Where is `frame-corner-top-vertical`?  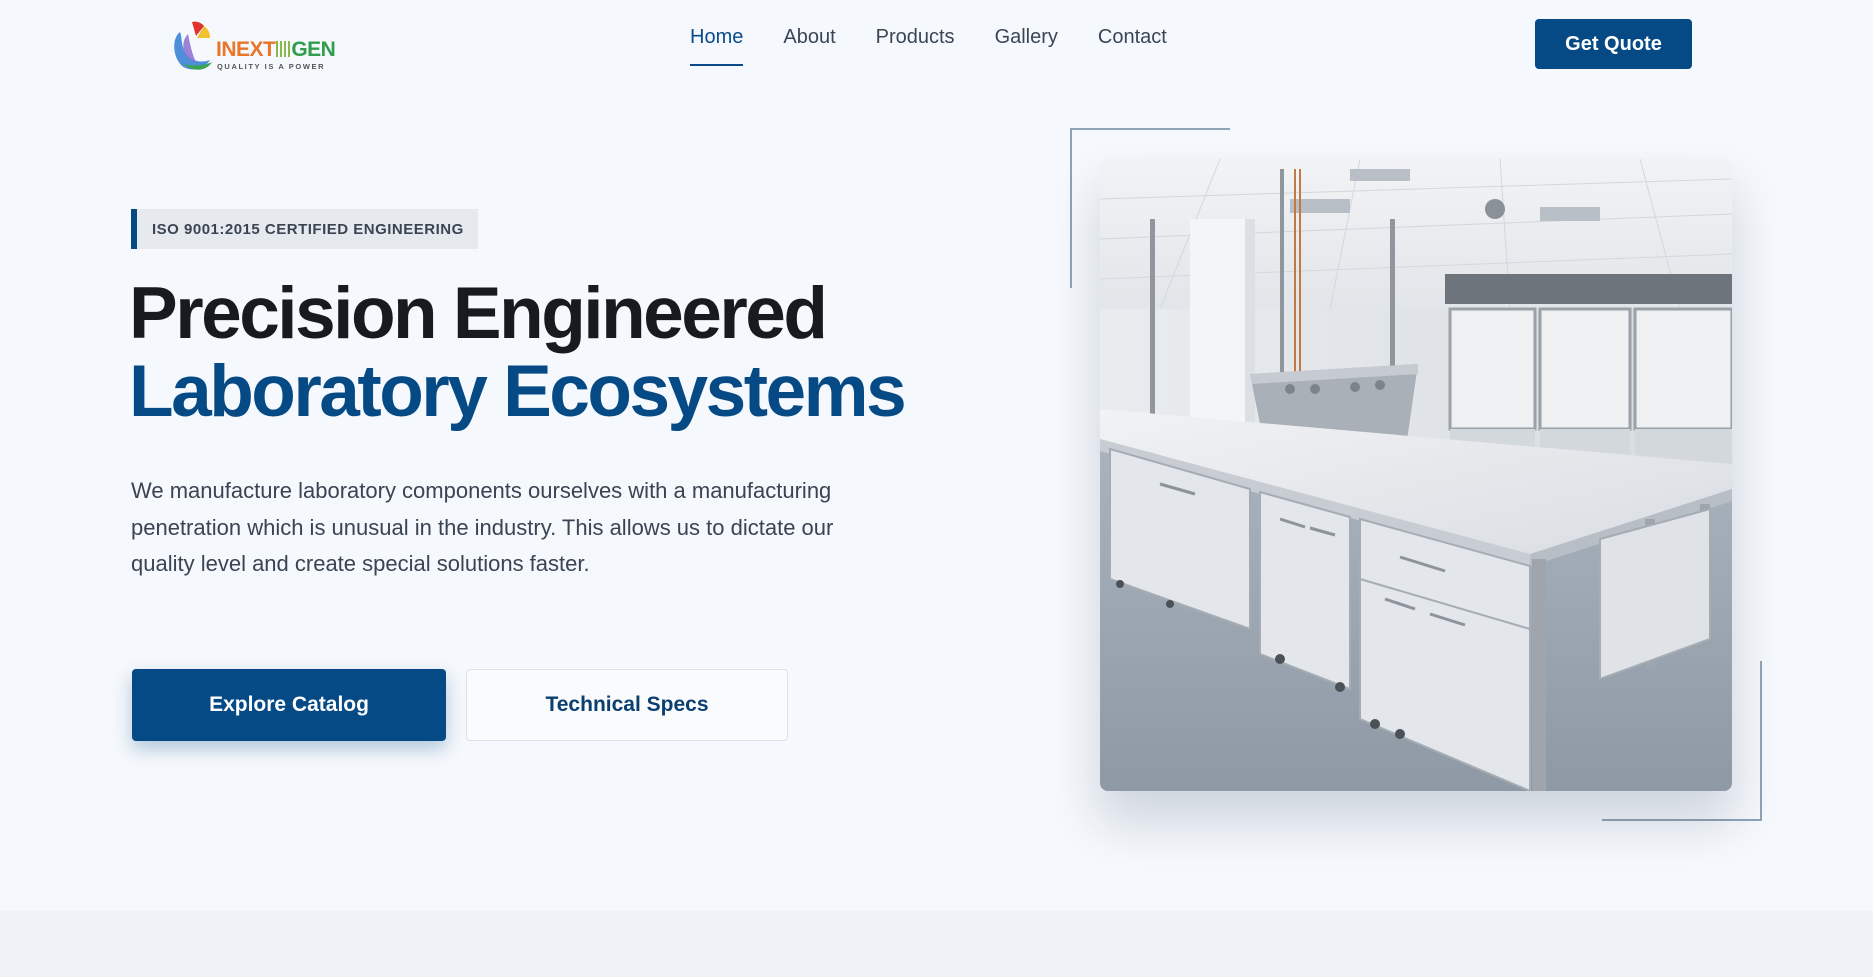 frame-corner-top-vertical is located at coordinates (1071, 208).